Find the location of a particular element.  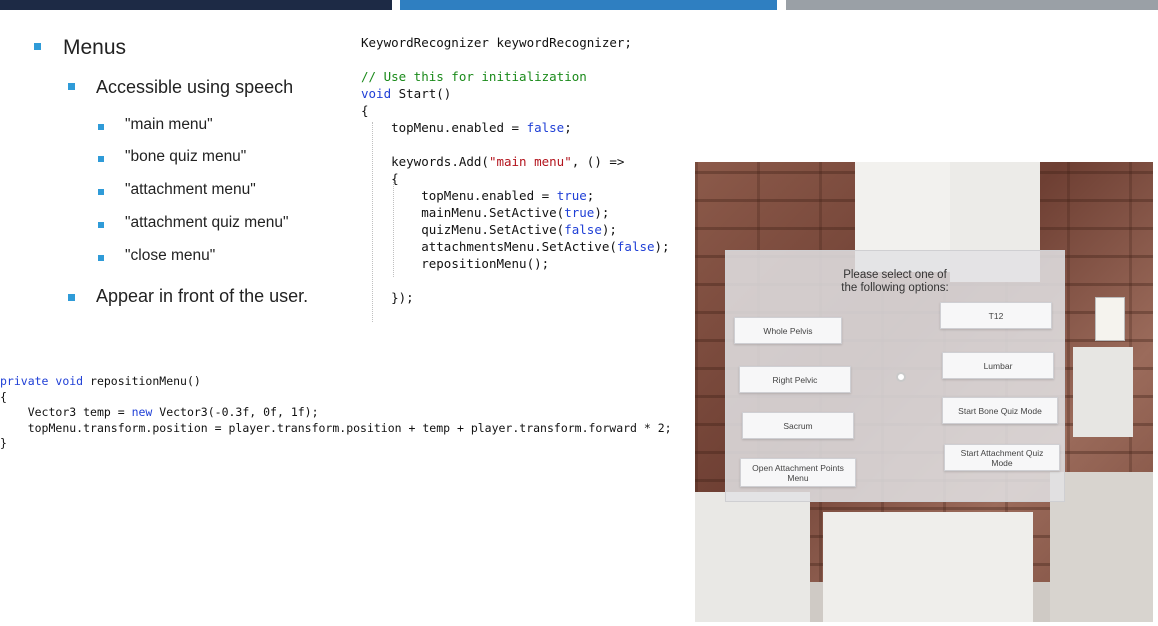

code-text: Start() is located at coordinates (421, 93).